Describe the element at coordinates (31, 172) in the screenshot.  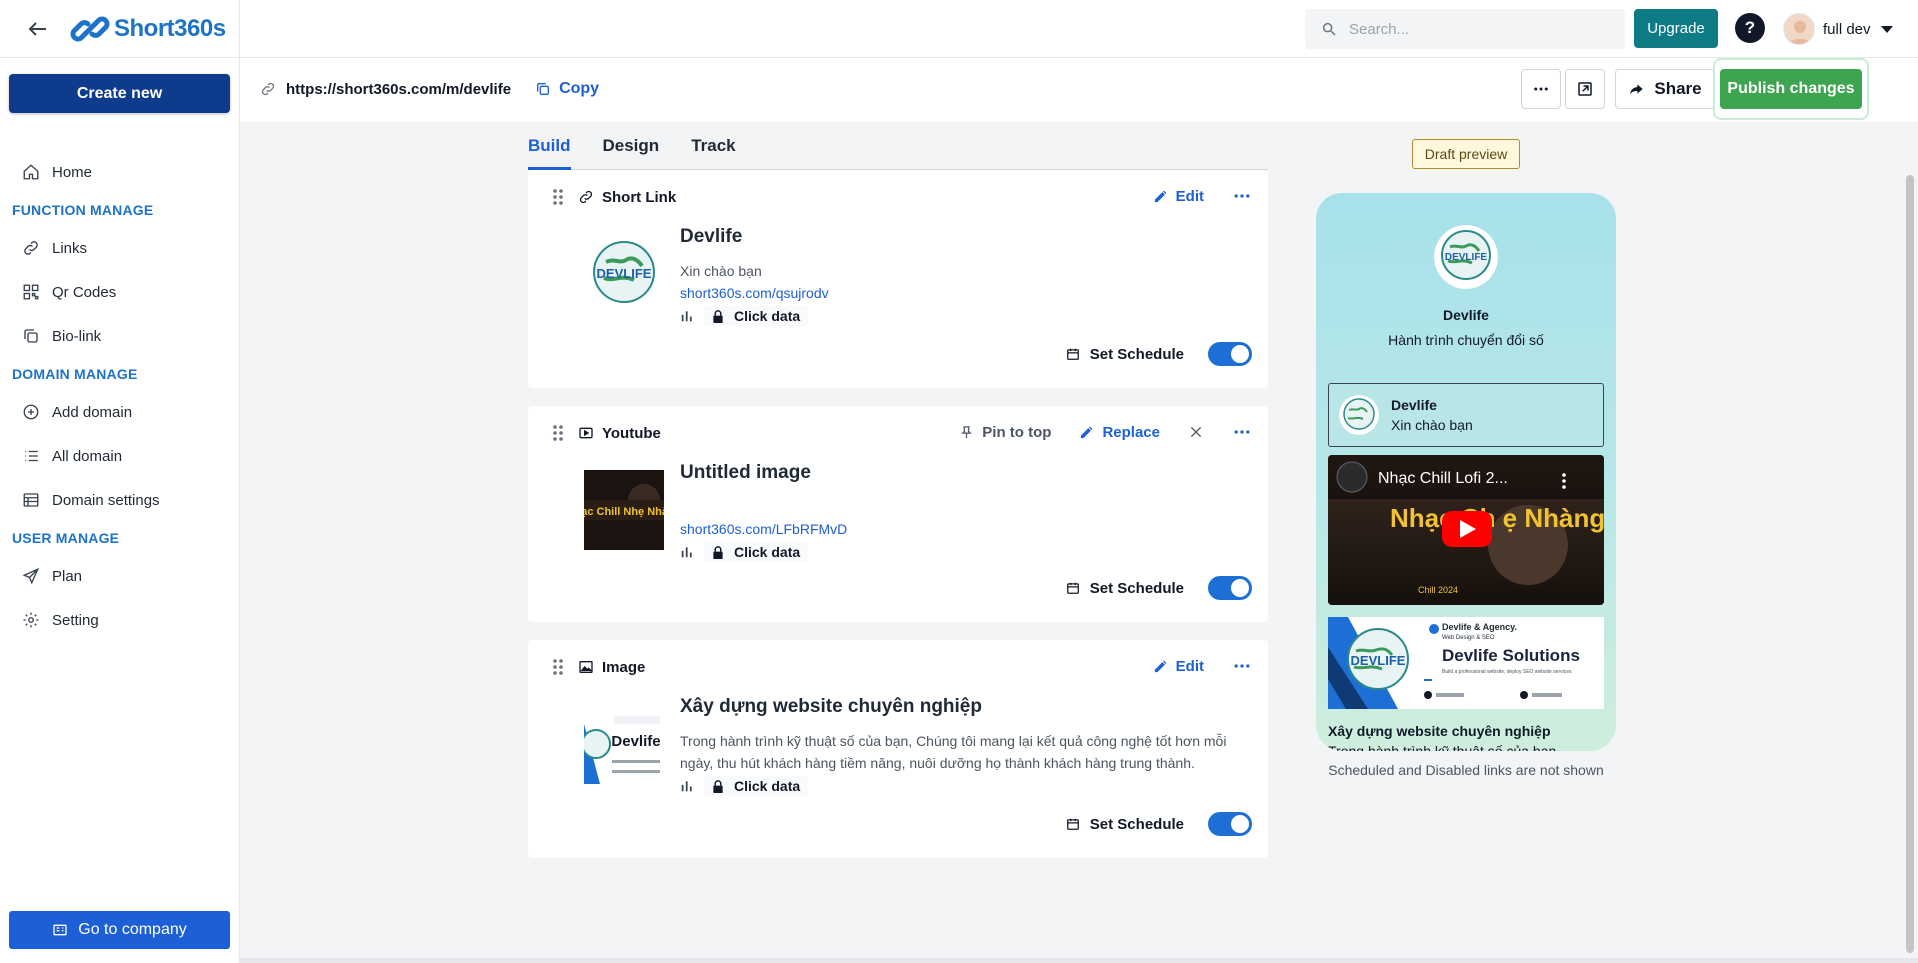
I see `home-icon` at that location.